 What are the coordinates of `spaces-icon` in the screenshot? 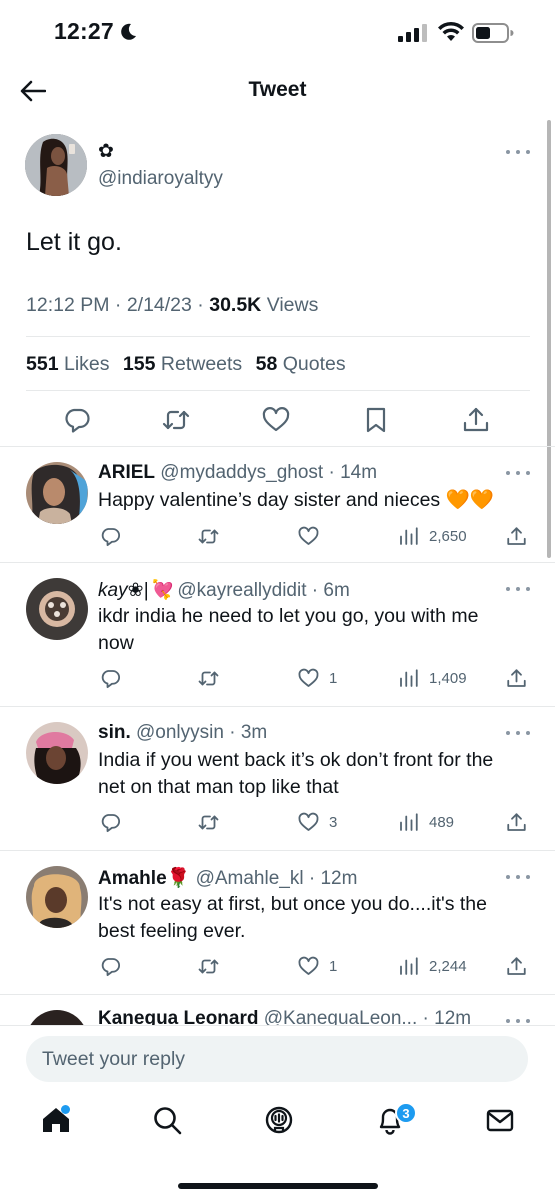 It's located at (279, 1120).